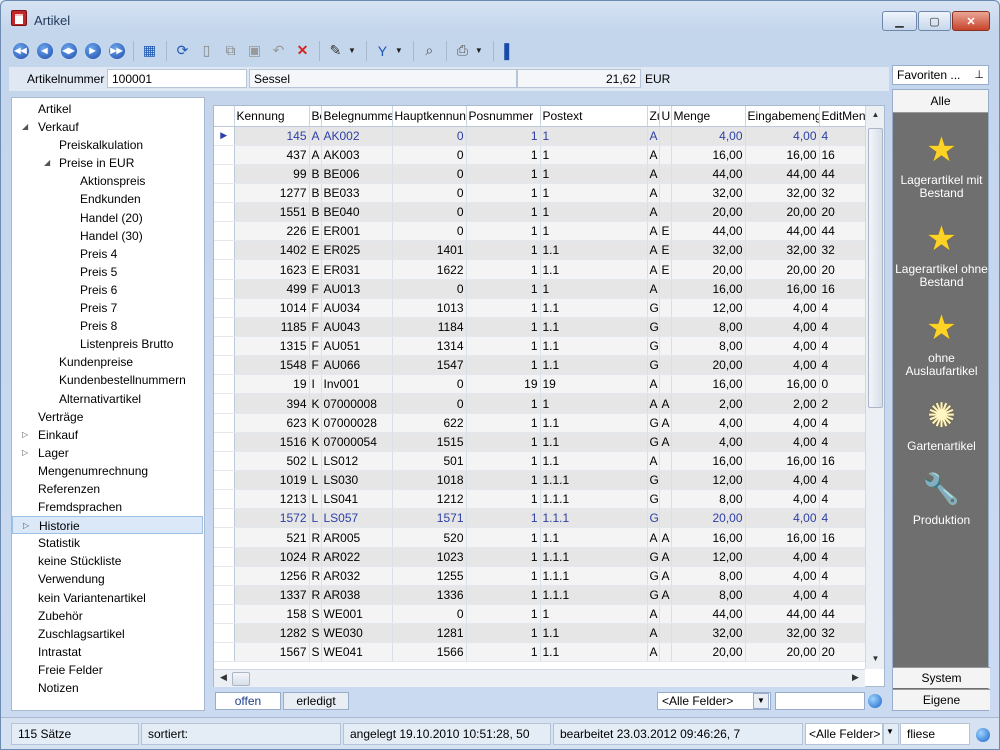 Image resolution: width=1000 pixels, height=750 pixels. I want to click on new-icon: ▯, so click(206, 51).